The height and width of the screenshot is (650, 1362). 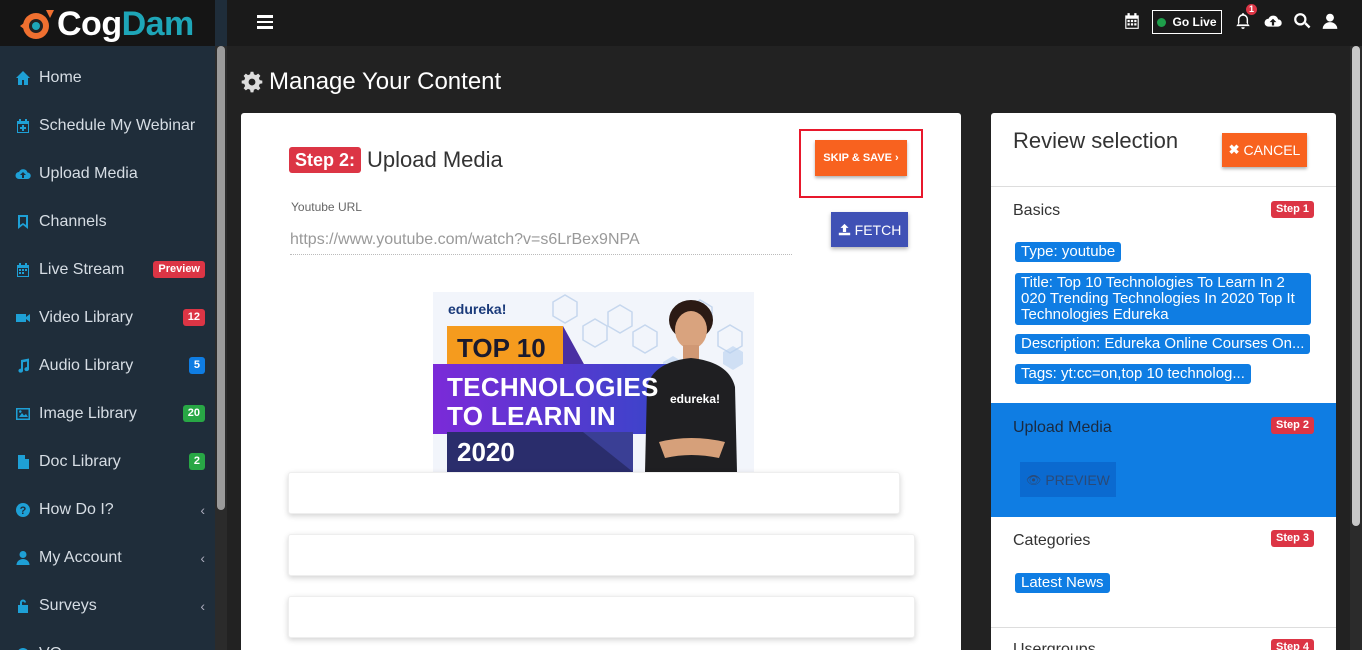 I want to click on close-icon: ✖, so click(x=1234, y=149).